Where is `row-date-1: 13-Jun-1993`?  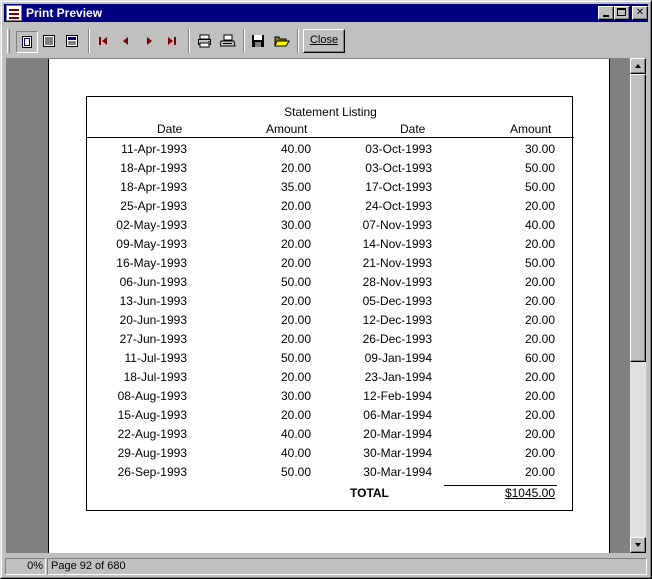 row-date-1: 13-Jun-1993 is located at coordinates (153, 301).